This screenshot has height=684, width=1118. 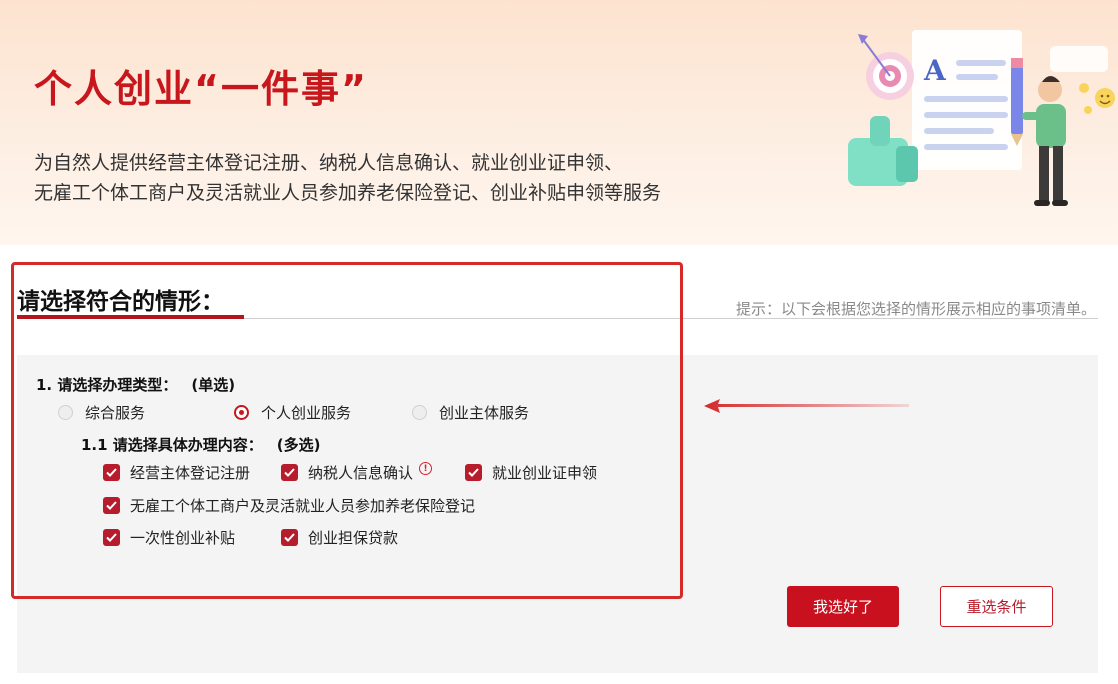 I want to click on checkbox-label: 纳税人信息确认, so click(x=361, y=473).